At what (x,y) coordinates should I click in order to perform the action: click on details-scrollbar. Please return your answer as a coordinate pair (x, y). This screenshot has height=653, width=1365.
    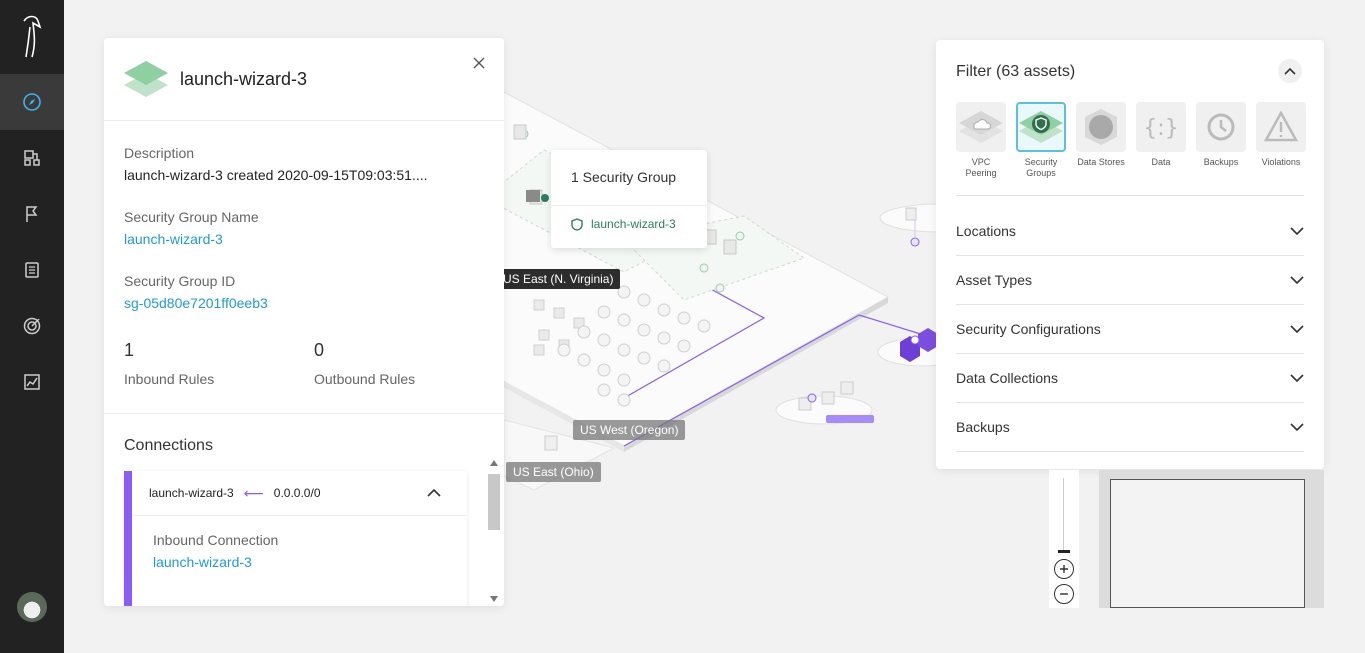
    Looking at the image, I should click on (494, 532).